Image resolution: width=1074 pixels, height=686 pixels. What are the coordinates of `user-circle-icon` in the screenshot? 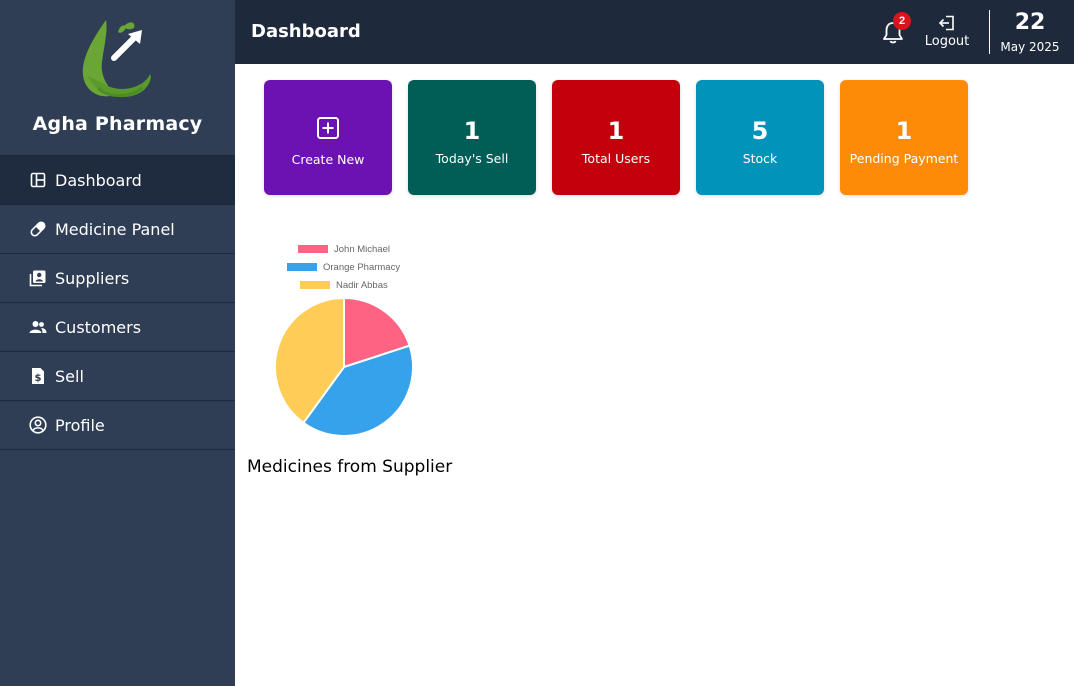 It's located at (38, 425).